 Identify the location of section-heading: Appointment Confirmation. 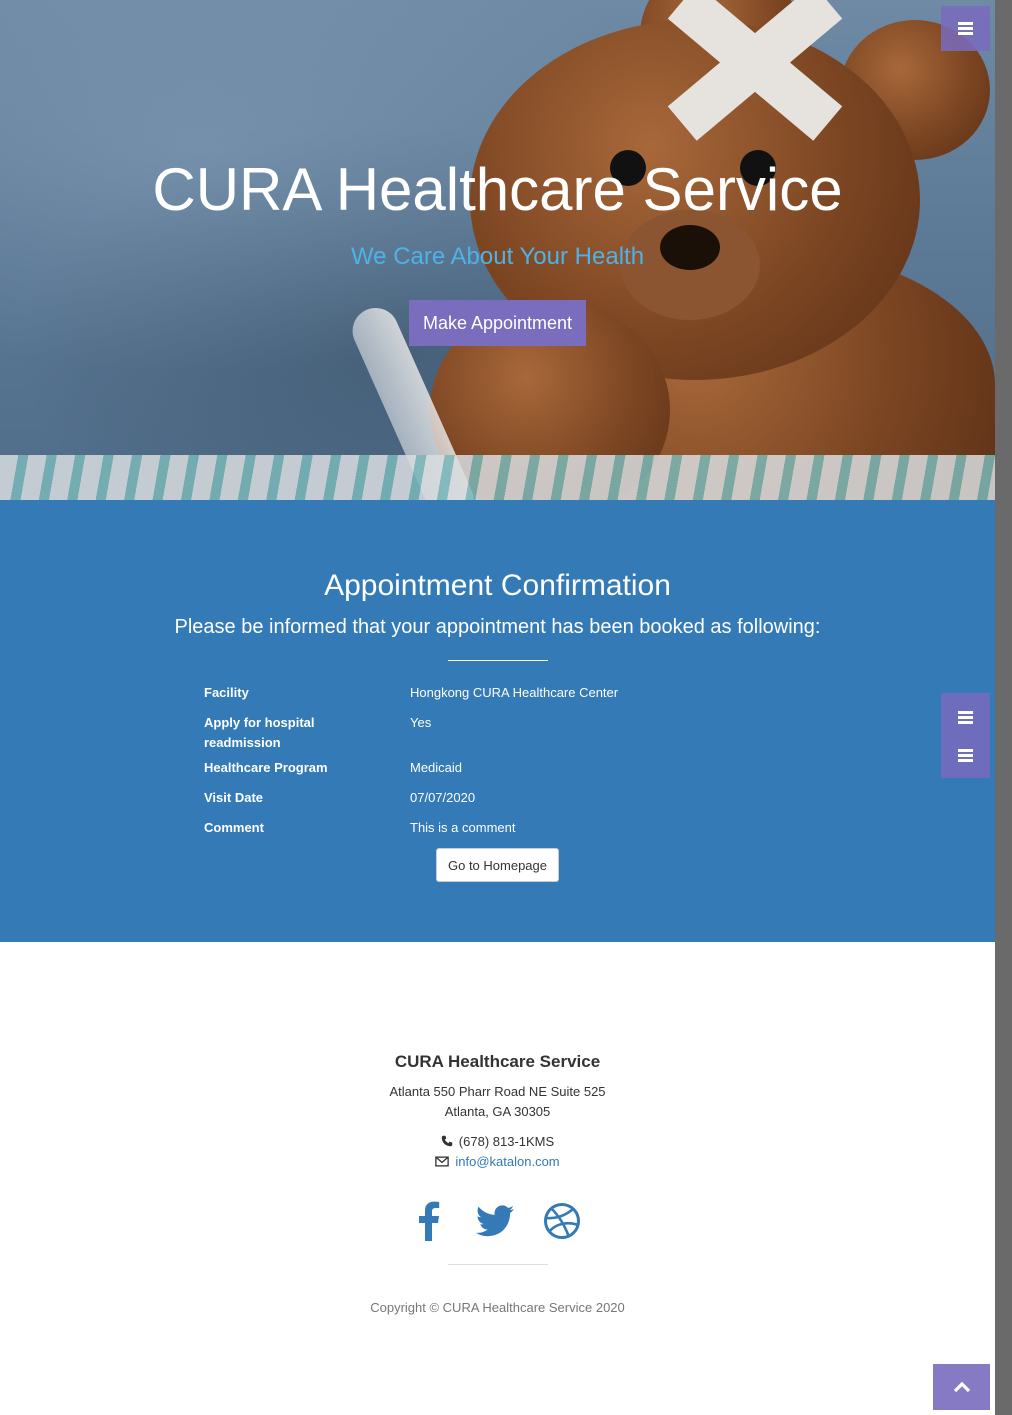
(497, 585).